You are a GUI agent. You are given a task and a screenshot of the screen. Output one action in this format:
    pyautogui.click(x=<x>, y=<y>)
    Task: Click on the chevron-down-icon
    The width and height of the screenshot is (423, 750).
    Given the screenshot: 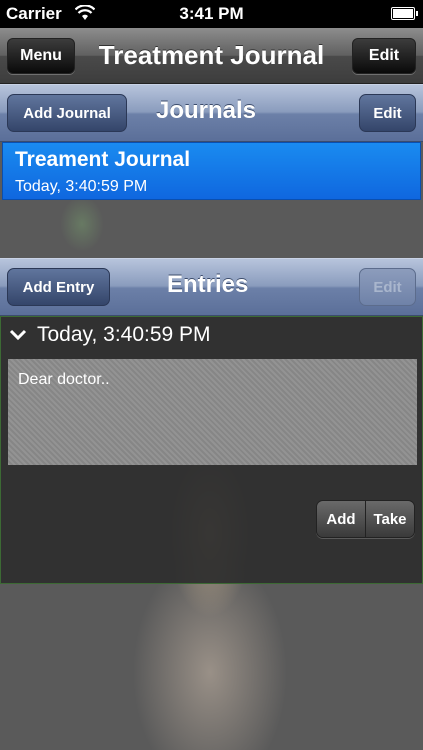 What is the action you would take?
    pyautogui.click(x=18, y=335)
    